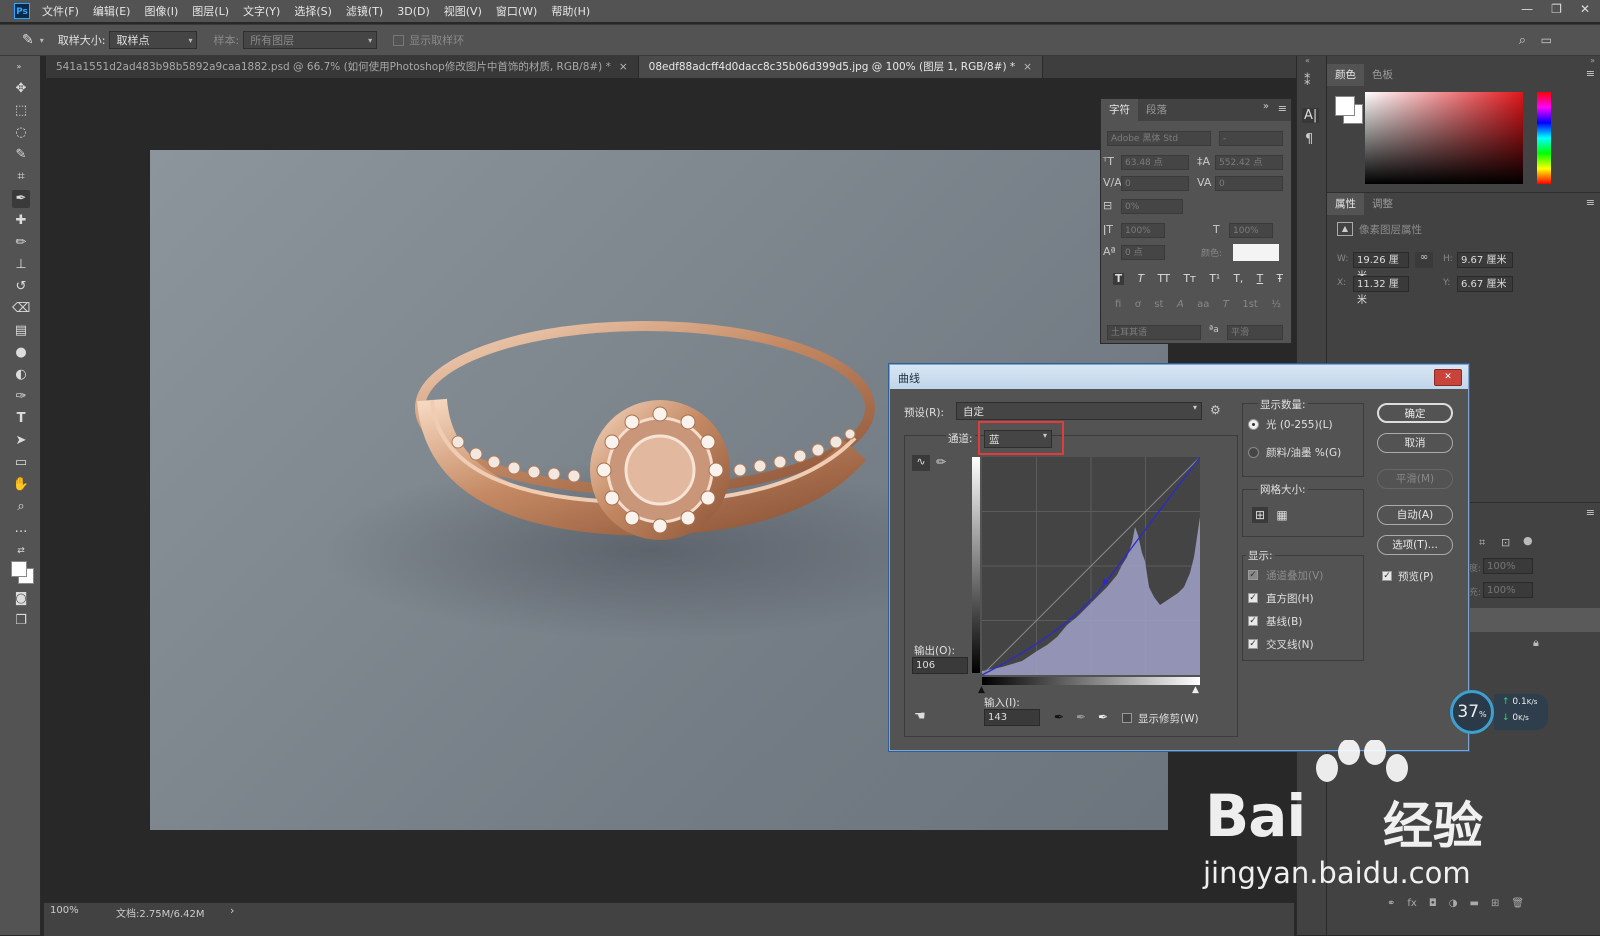 This screenshot has width=1600, height=936. Describe the element at coordinates (1345, 106) in the screenshot. I see `color-fg-swatch` at that location.